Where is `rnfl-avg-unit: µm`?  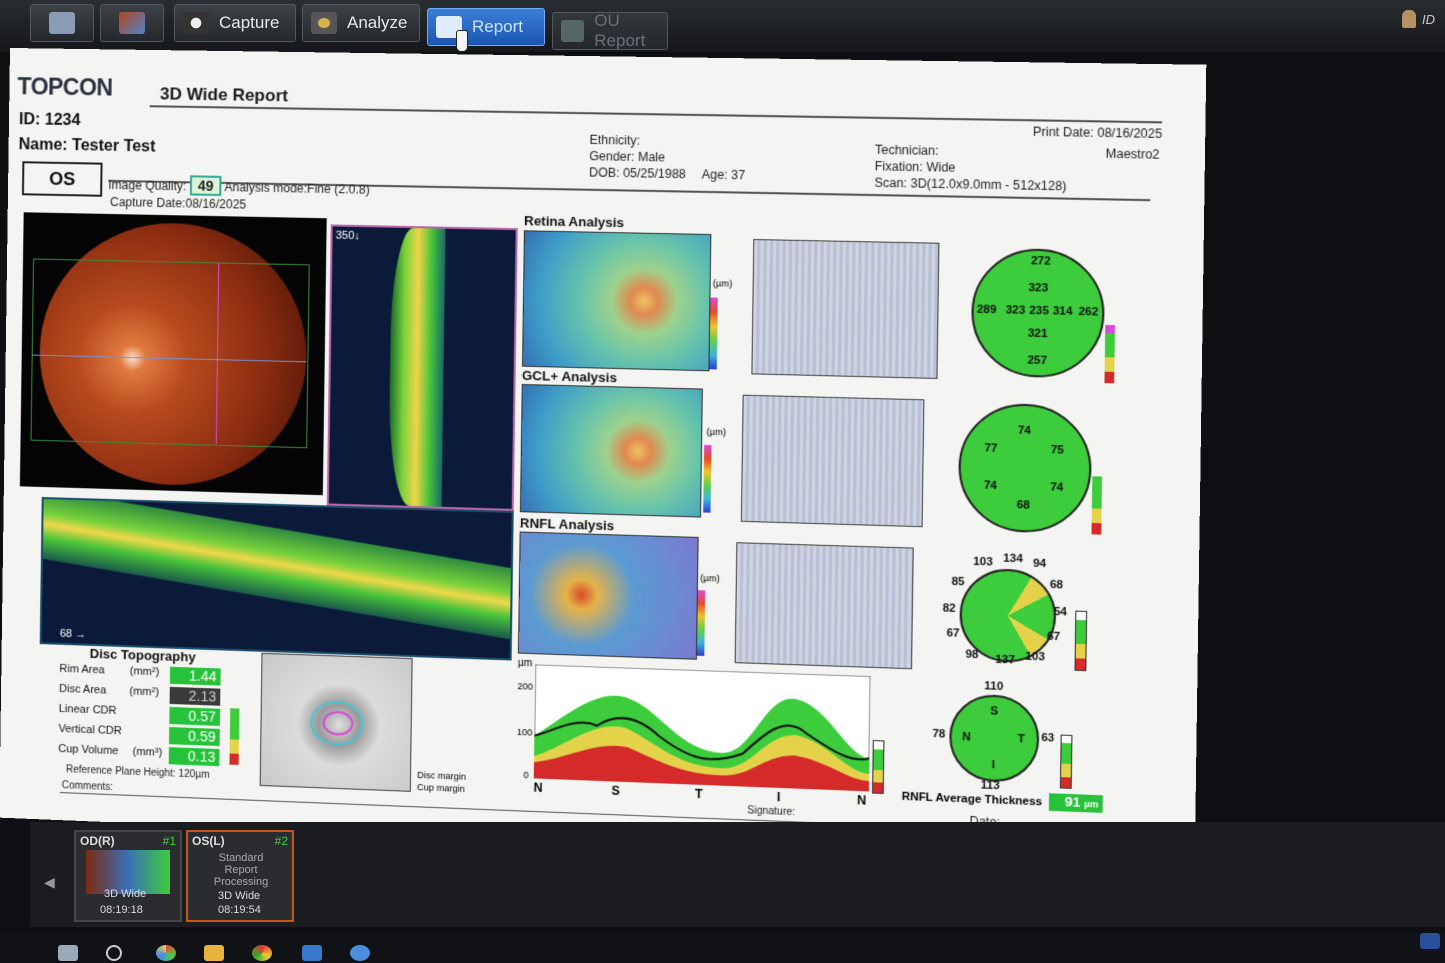 rnfl-avg-unit: µm is located at coordinates (1091, 804).